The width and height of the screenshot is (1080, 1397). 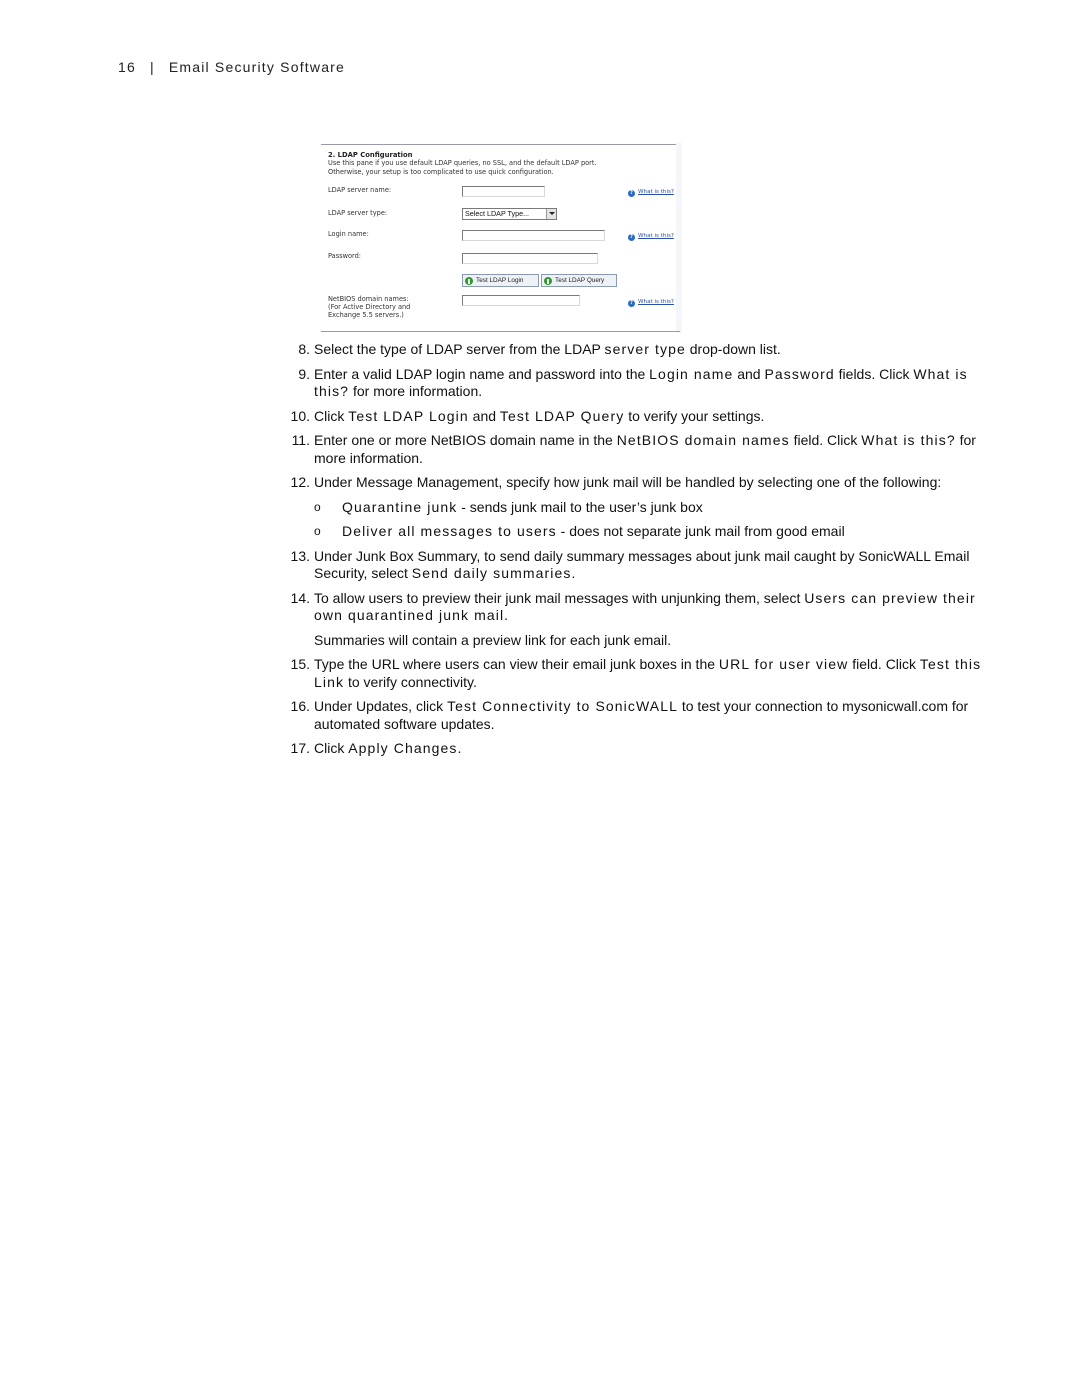 I want to click on frame-right-edge, so click(x=679, y=238).